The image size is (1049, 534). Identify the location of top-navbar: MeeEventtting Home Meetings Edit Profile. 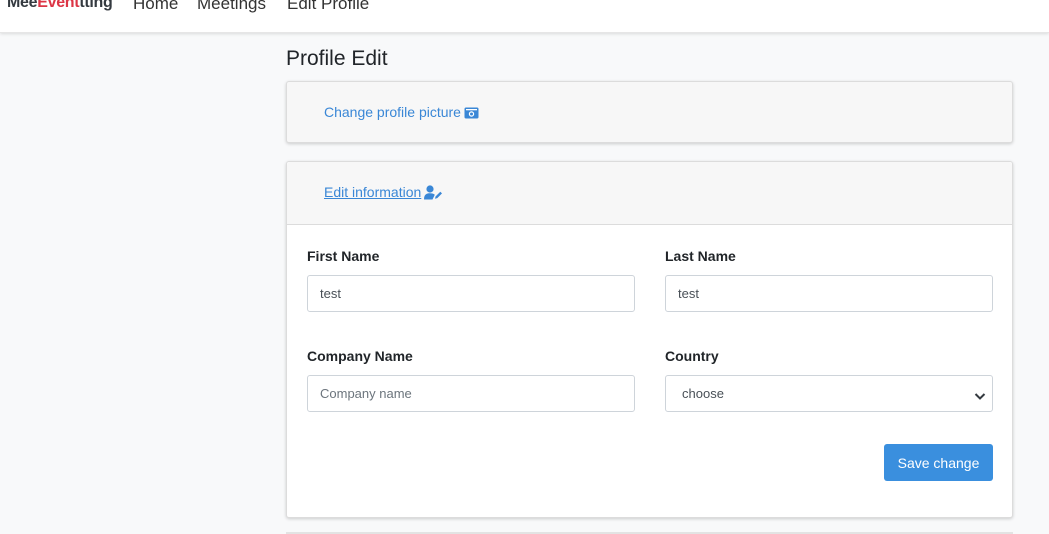
(524, 16).